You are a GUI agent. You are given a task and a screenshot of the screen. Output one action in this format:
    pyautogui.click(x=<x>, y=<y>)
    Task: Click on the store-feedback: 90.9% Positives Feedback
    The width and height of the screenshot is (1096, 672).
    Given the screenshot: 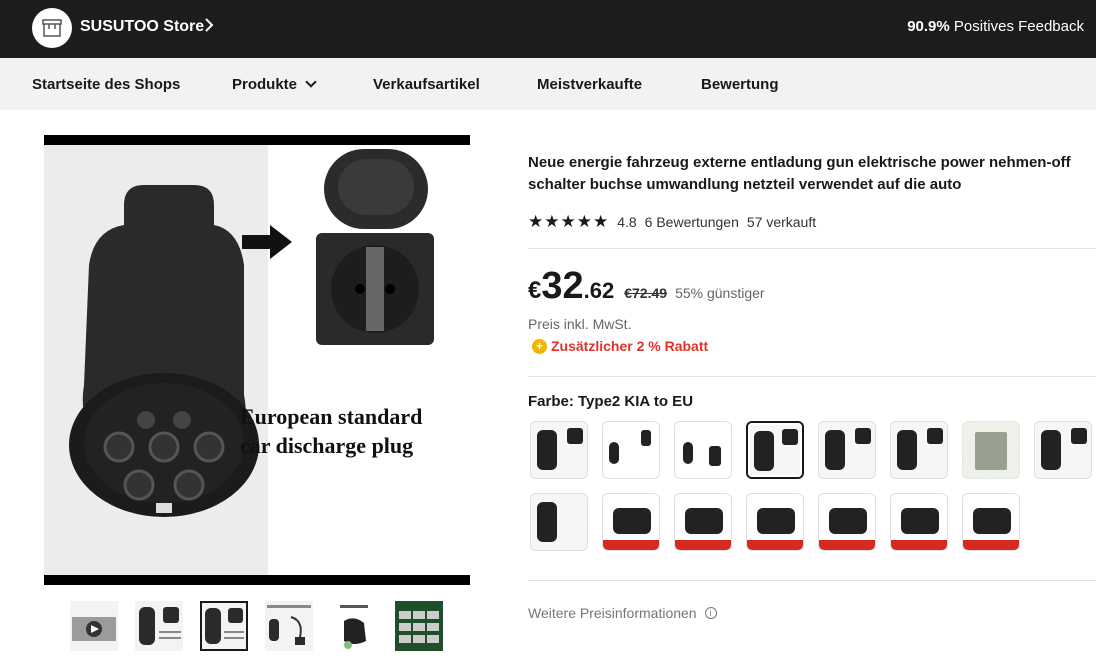 What is the action you would take?
    pyautogui.click(x=995, y=26)
    